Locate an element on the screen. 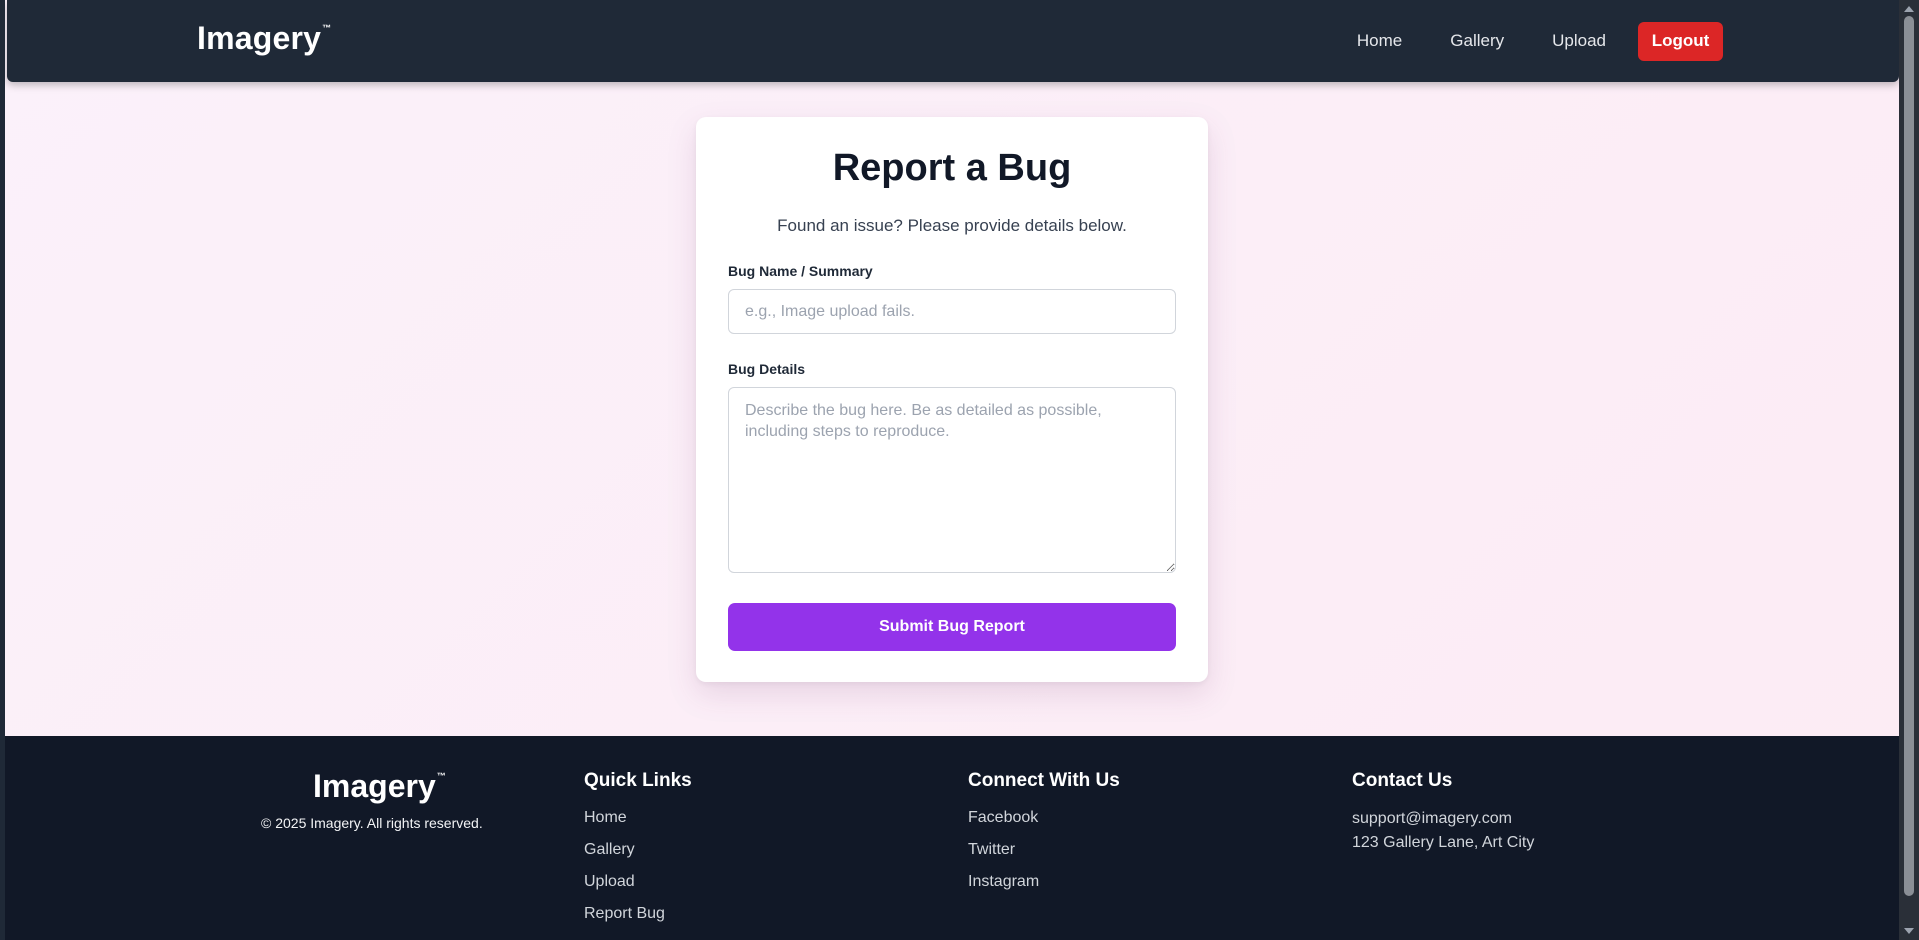 This screenshot has width=1919, height=940. brand-trademark: ™ is located at coordinates (327, 28).